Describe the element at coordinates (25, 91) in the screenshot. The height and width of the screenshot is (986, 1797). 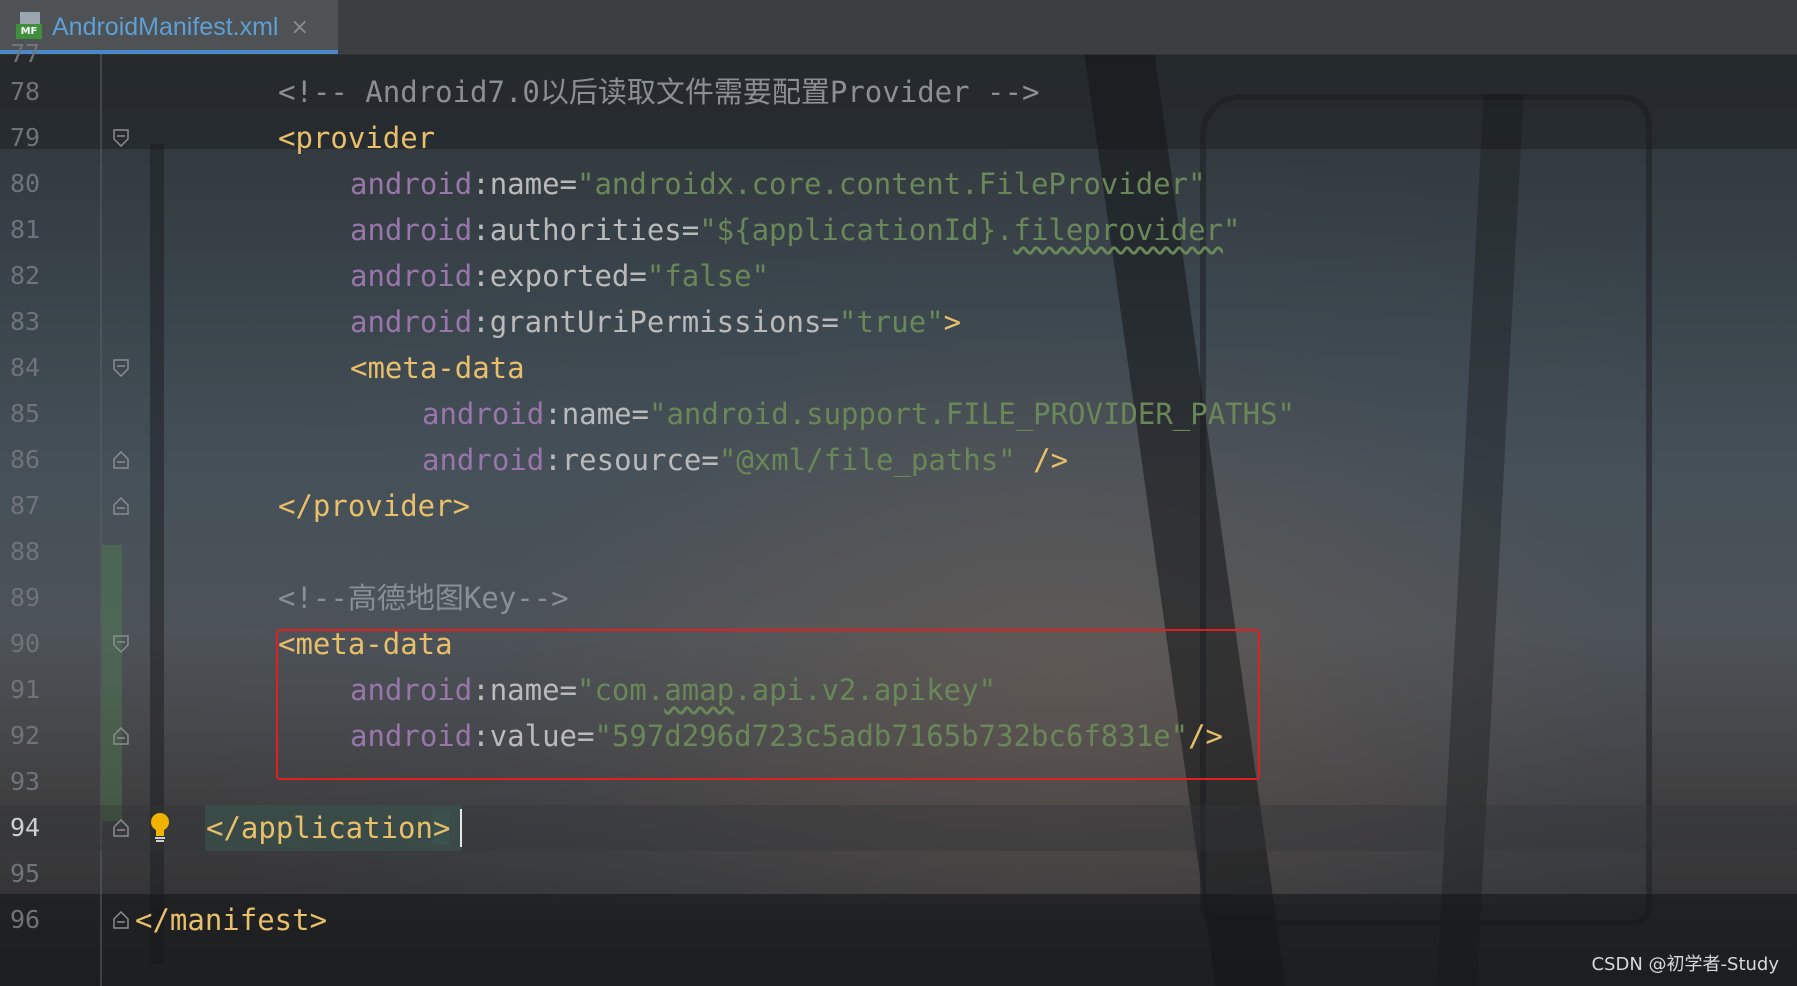
I see `line-number: 78` at that location.